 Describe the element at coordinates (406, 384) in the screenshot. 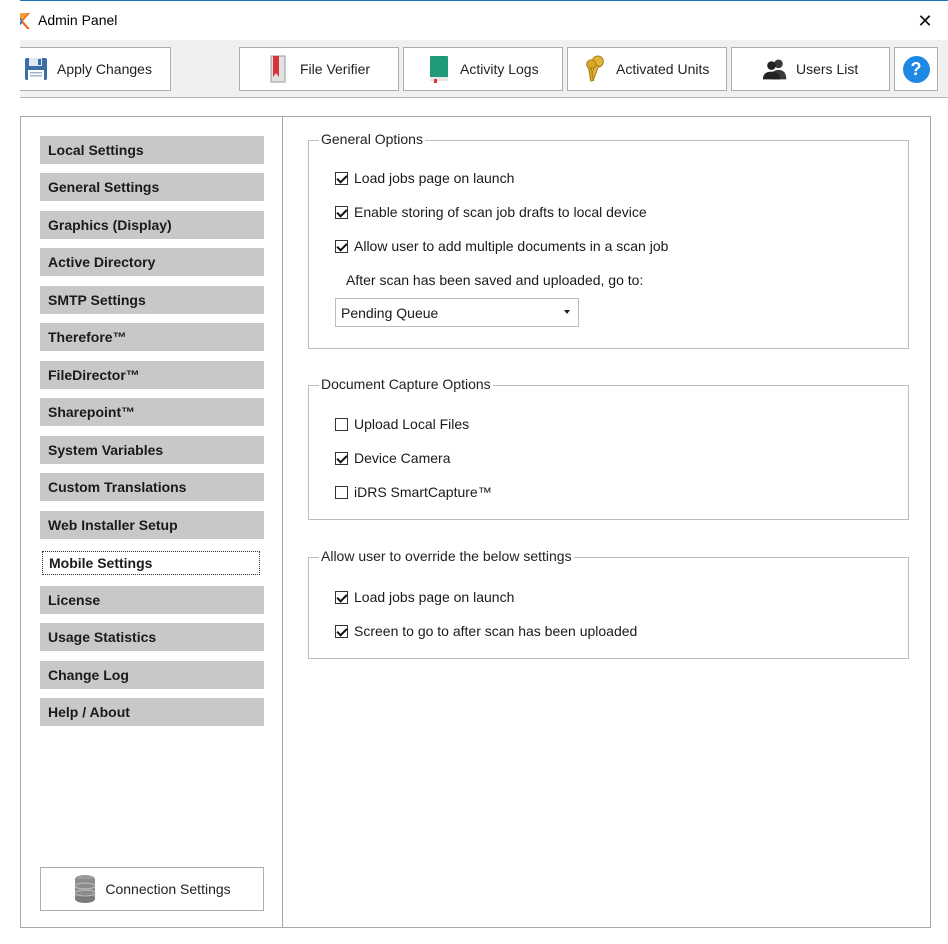

I see `document-capture-legend: Document Capture Options` at that location.